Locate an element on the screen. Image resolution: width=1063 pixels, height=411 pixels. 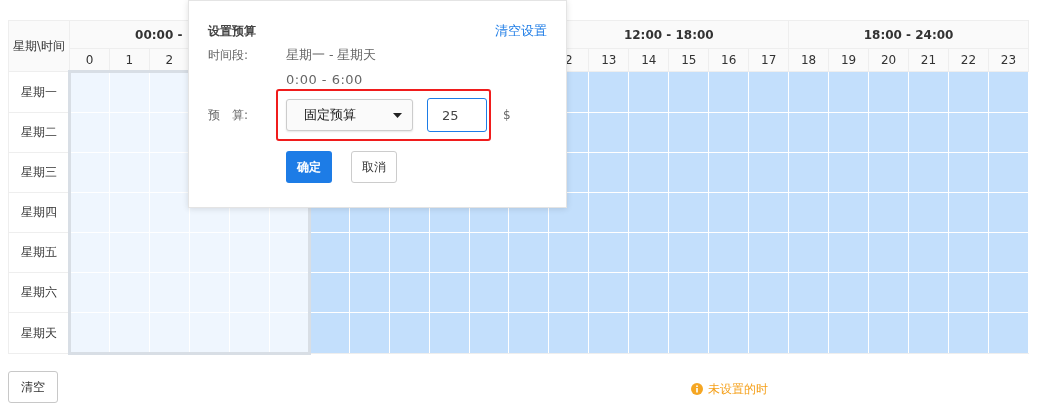
confirm-button: 确定 is located at coordinates (309, 167).